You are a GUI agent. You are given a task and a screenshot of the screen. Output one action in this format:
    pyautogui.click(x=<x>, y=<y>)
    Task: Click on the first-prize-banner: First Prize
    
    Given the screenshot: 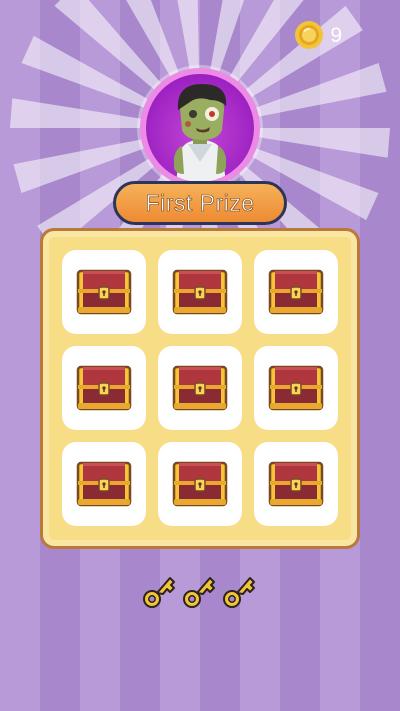 What is the action you would take?
    pyautogui.click(x=200, y=203)
    